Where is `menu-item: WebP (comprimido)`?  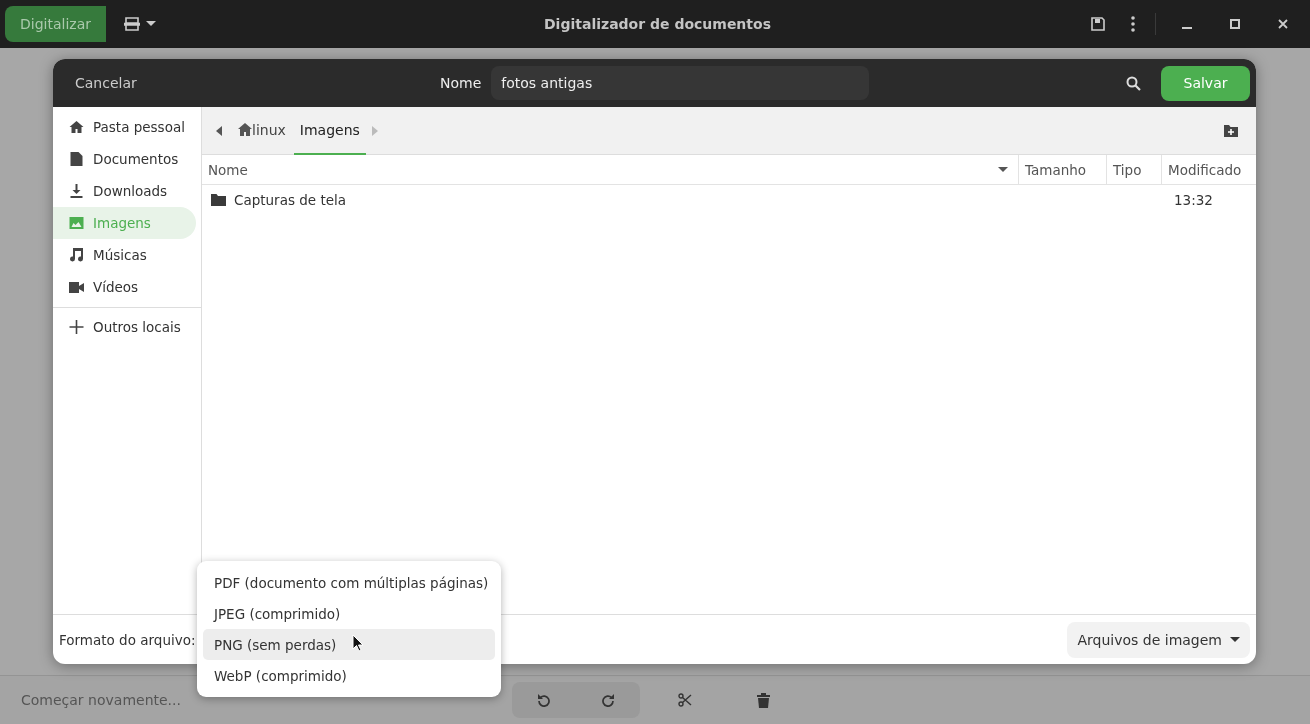
menu-item: WebP (comprimido) is located at coordinates (349, 675).